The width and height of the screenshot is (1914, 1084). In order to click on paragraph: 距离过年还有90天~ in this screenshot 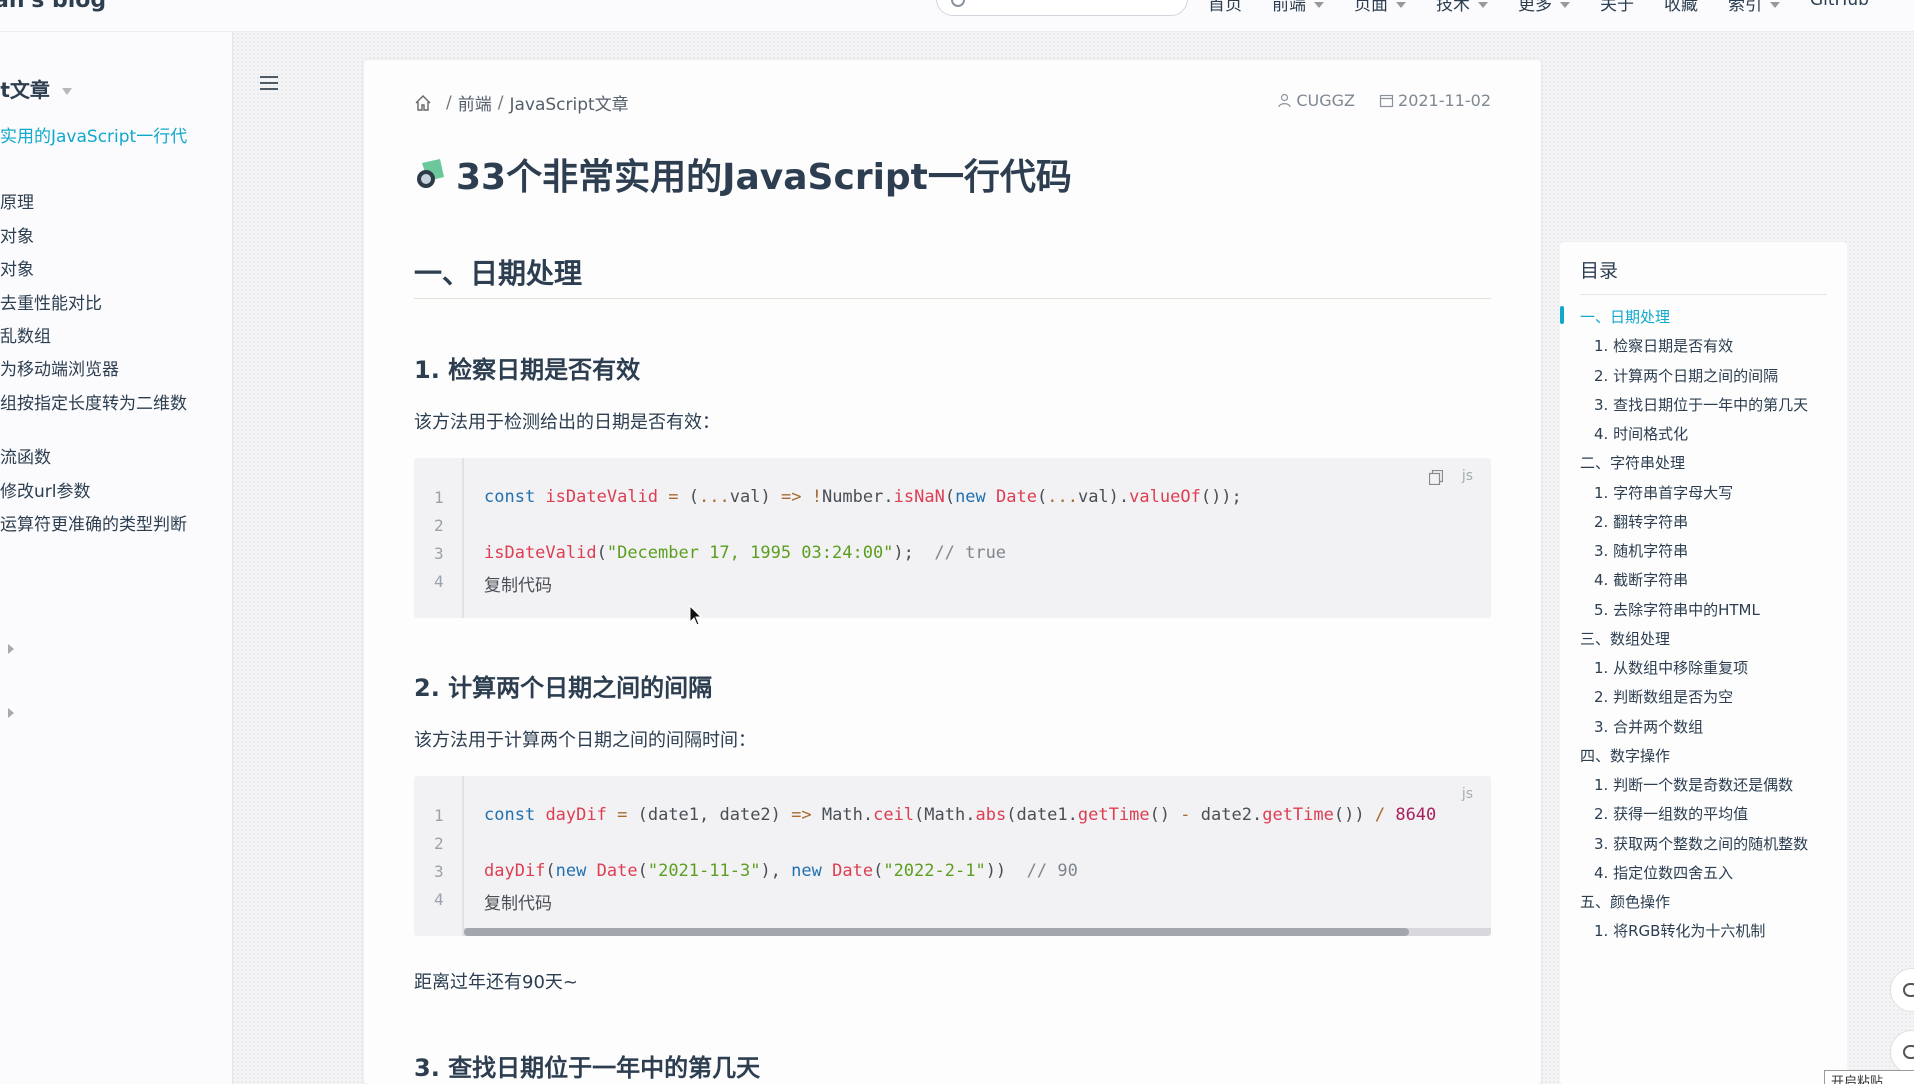, I will do `click(496, 982)`.